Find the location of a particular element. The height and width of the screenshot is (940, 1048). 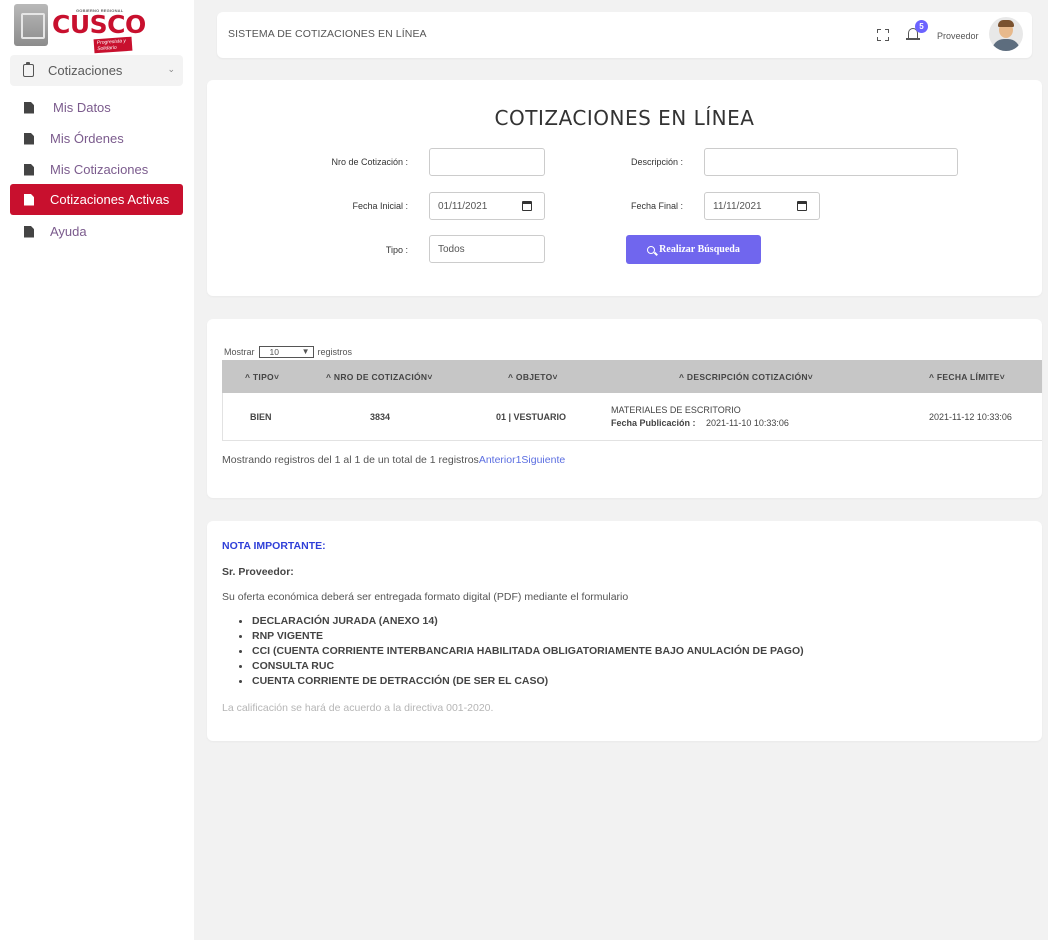

page-length-control: Mostrar 10 ▼ registros is located at coordinates (288, 352).